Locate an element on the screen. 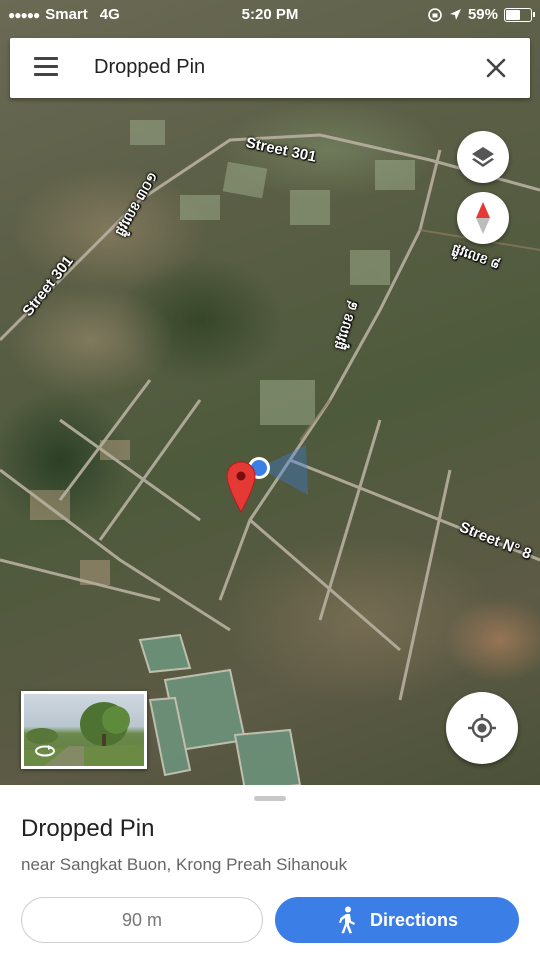  distance-button: 90 m is located at coordinates (142, 920).